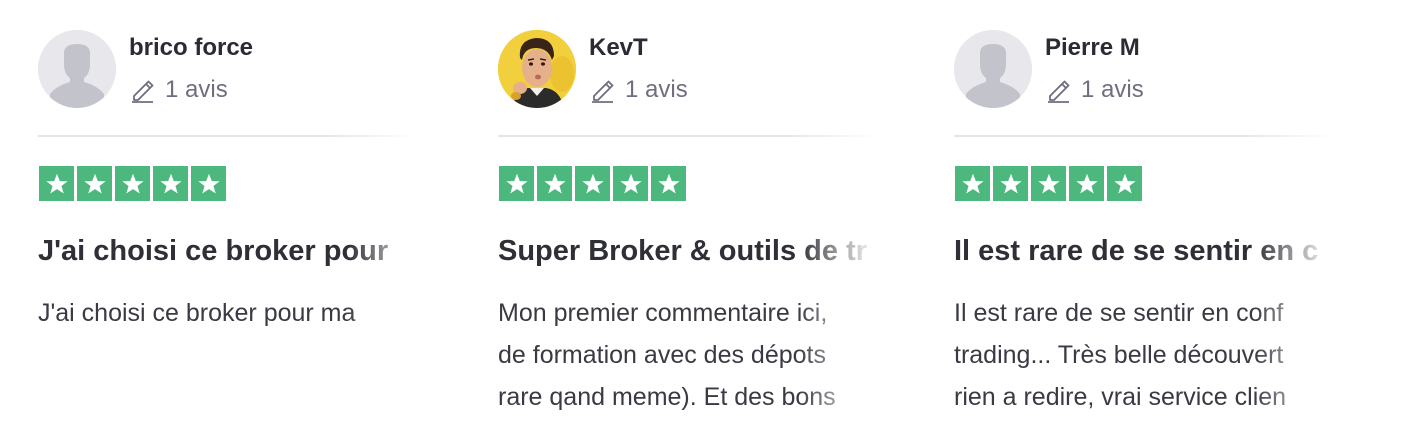 Image resolution: width=1417 pixels, height=440 pixels. I want to click on review-body: J'ai choisi ce broker pour ma, so click(248, 313).